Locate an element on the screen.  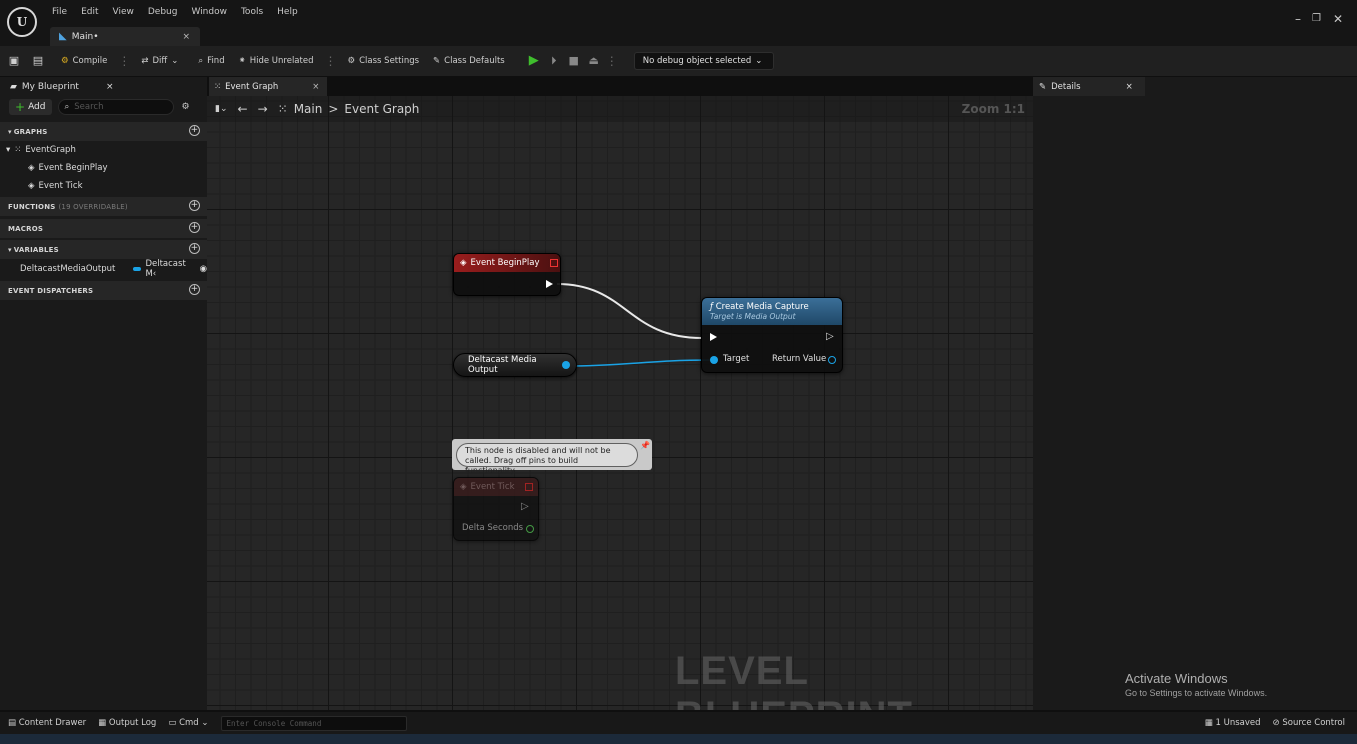
tab-main: ◣ Main• × is located at coordinates (125, 36).